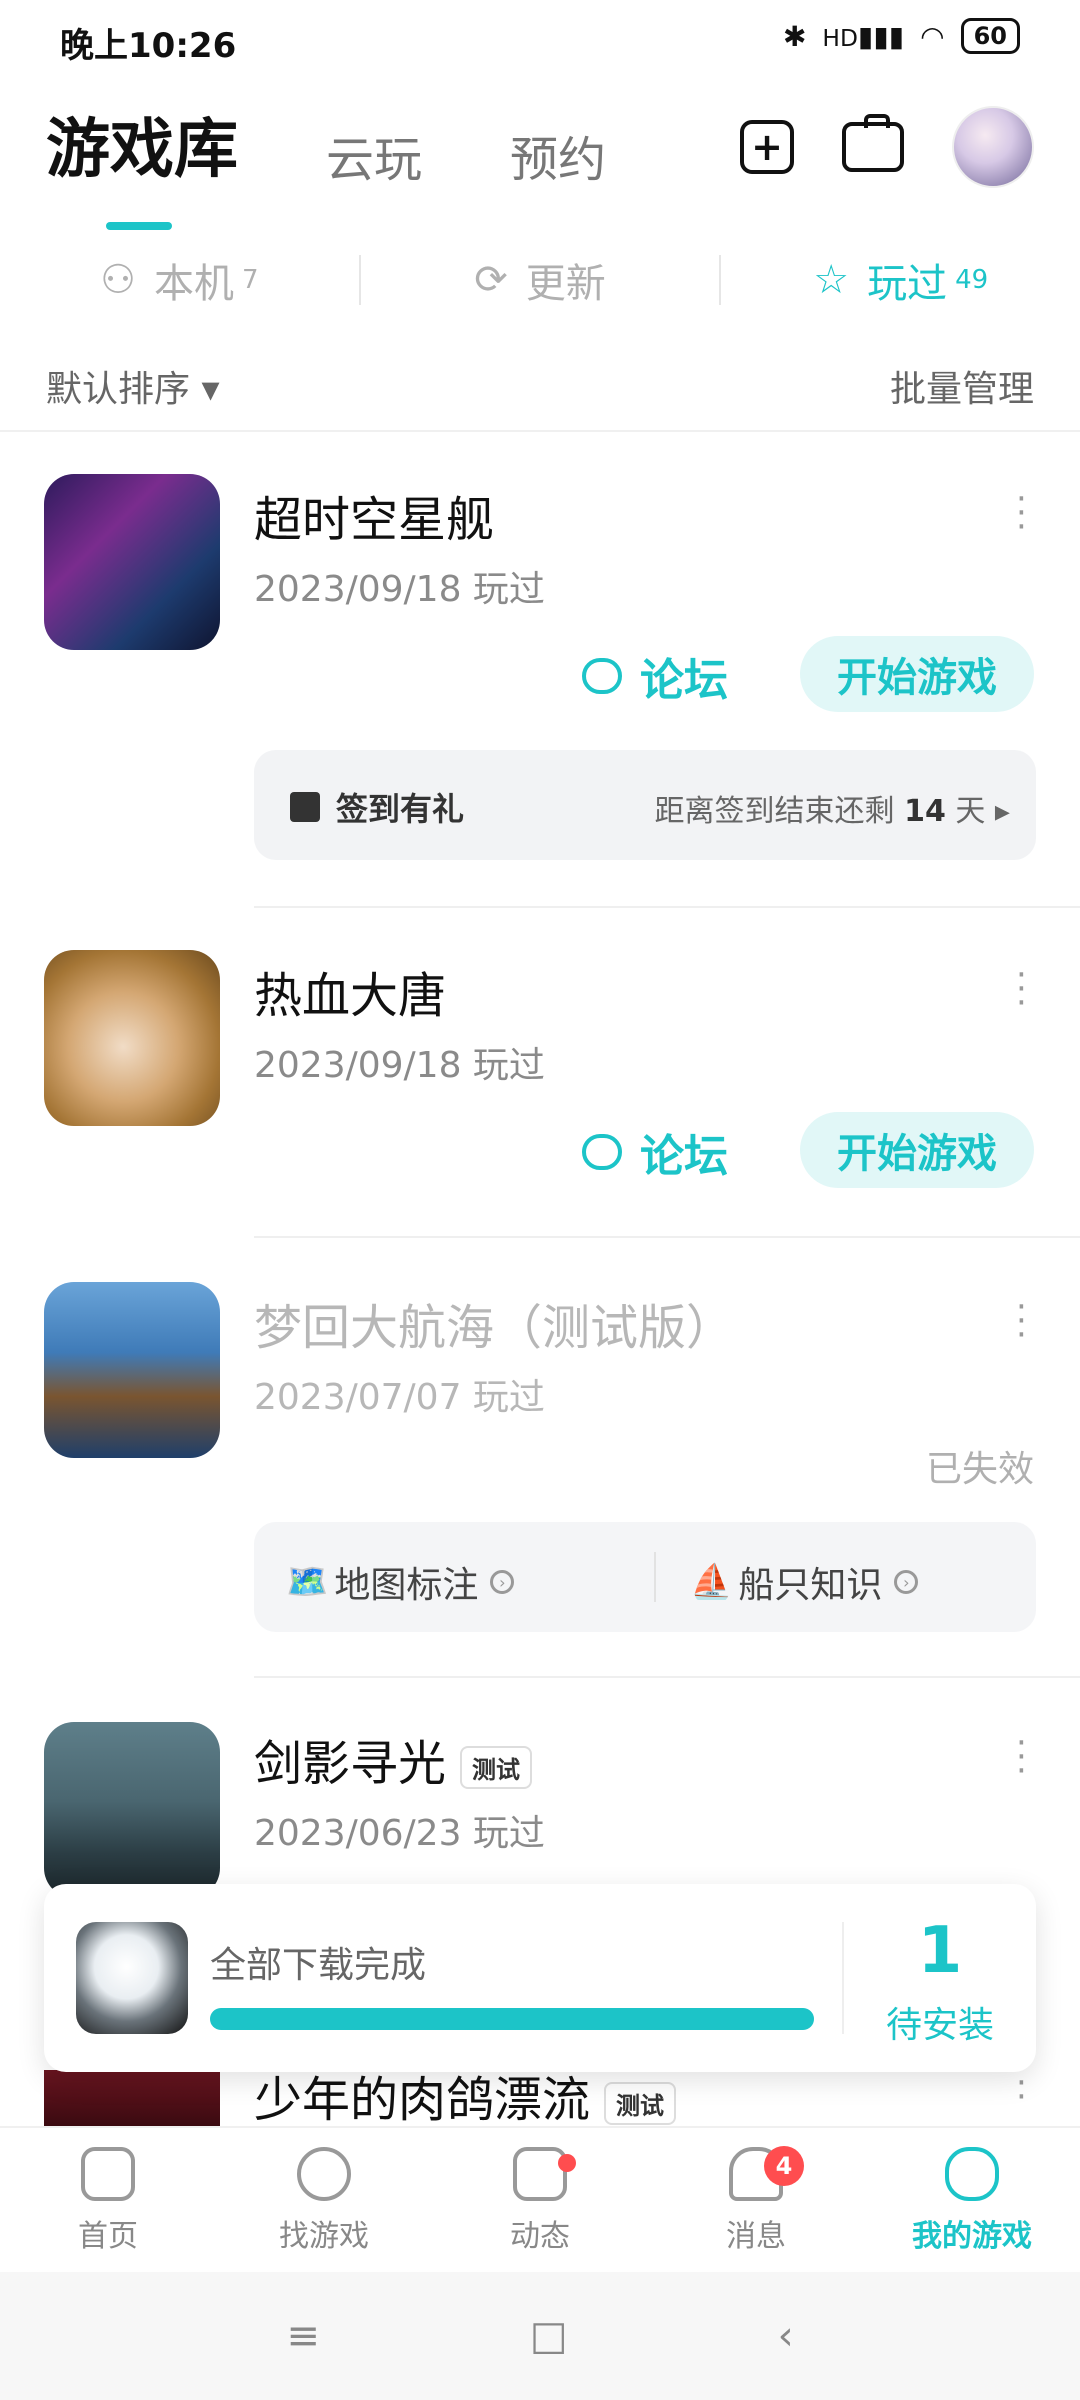 This screenshot has width=1080, height=2400. What do you see at coordinates (193, 284) in the screenshot?
I see `filter-label: 本机` at bounding box center [193, 284].